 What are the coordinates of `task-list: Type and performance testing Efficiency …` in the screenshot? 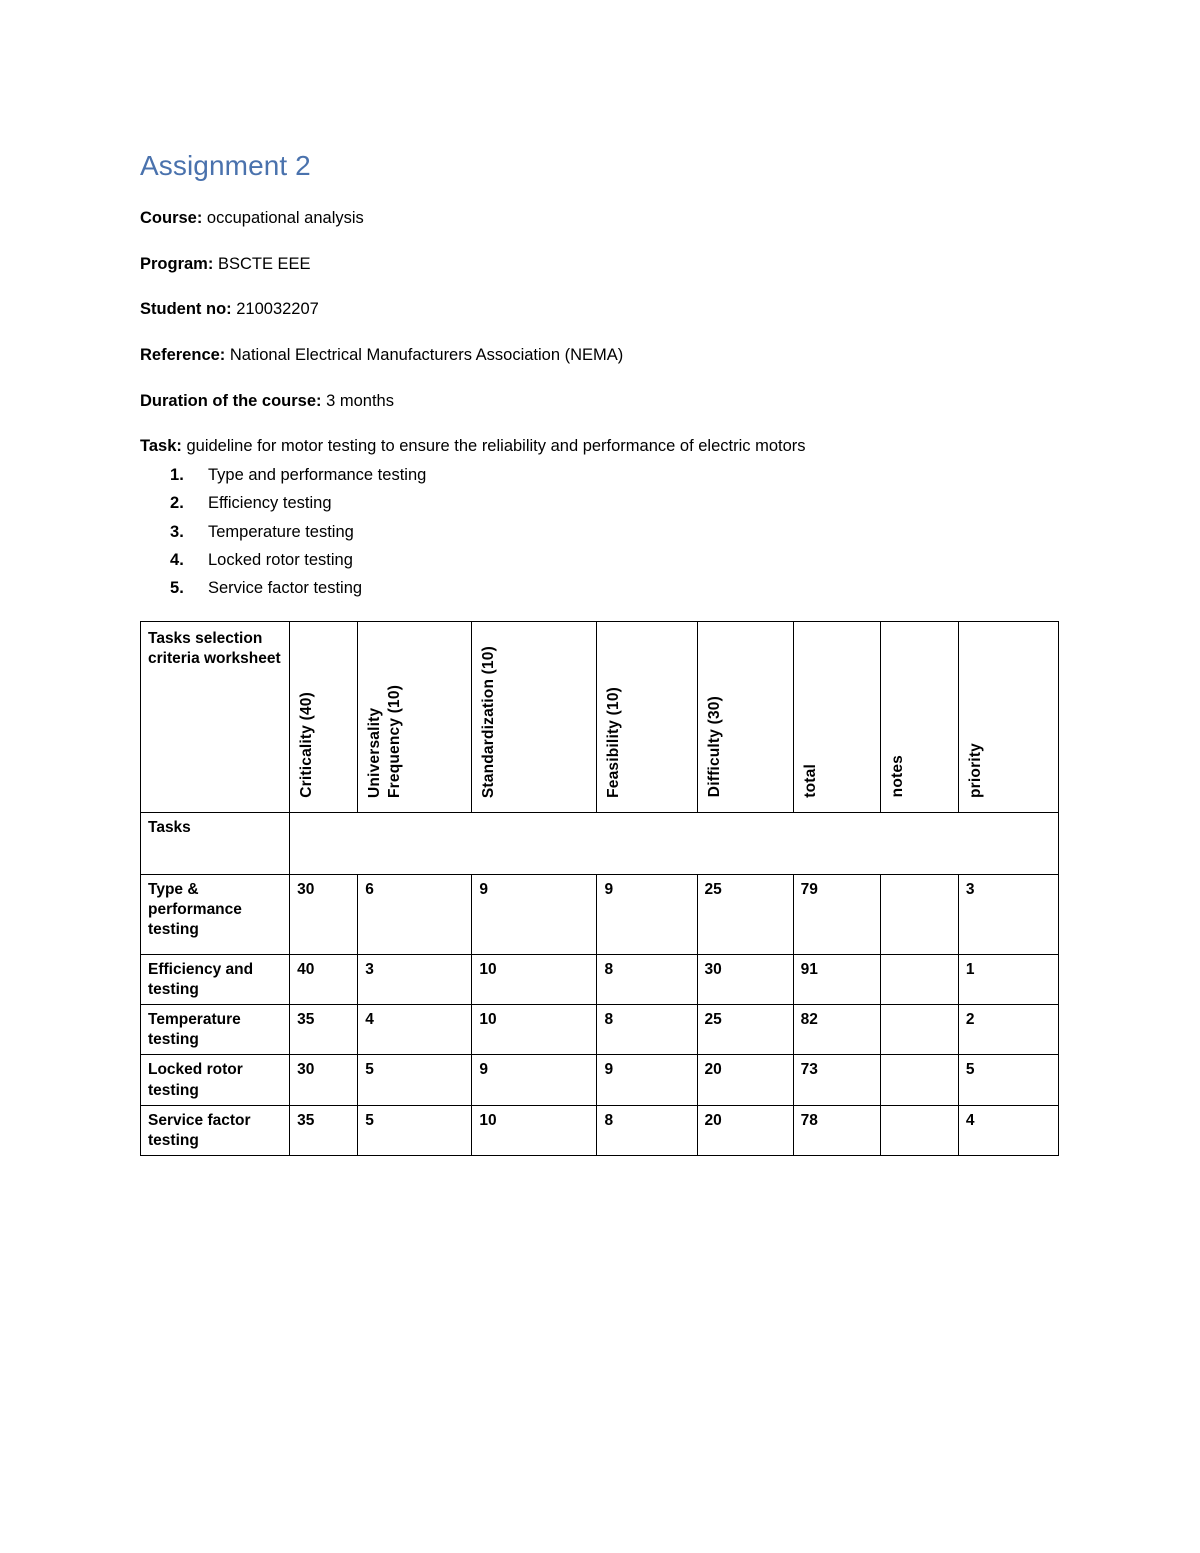 It's located at (600, 532).